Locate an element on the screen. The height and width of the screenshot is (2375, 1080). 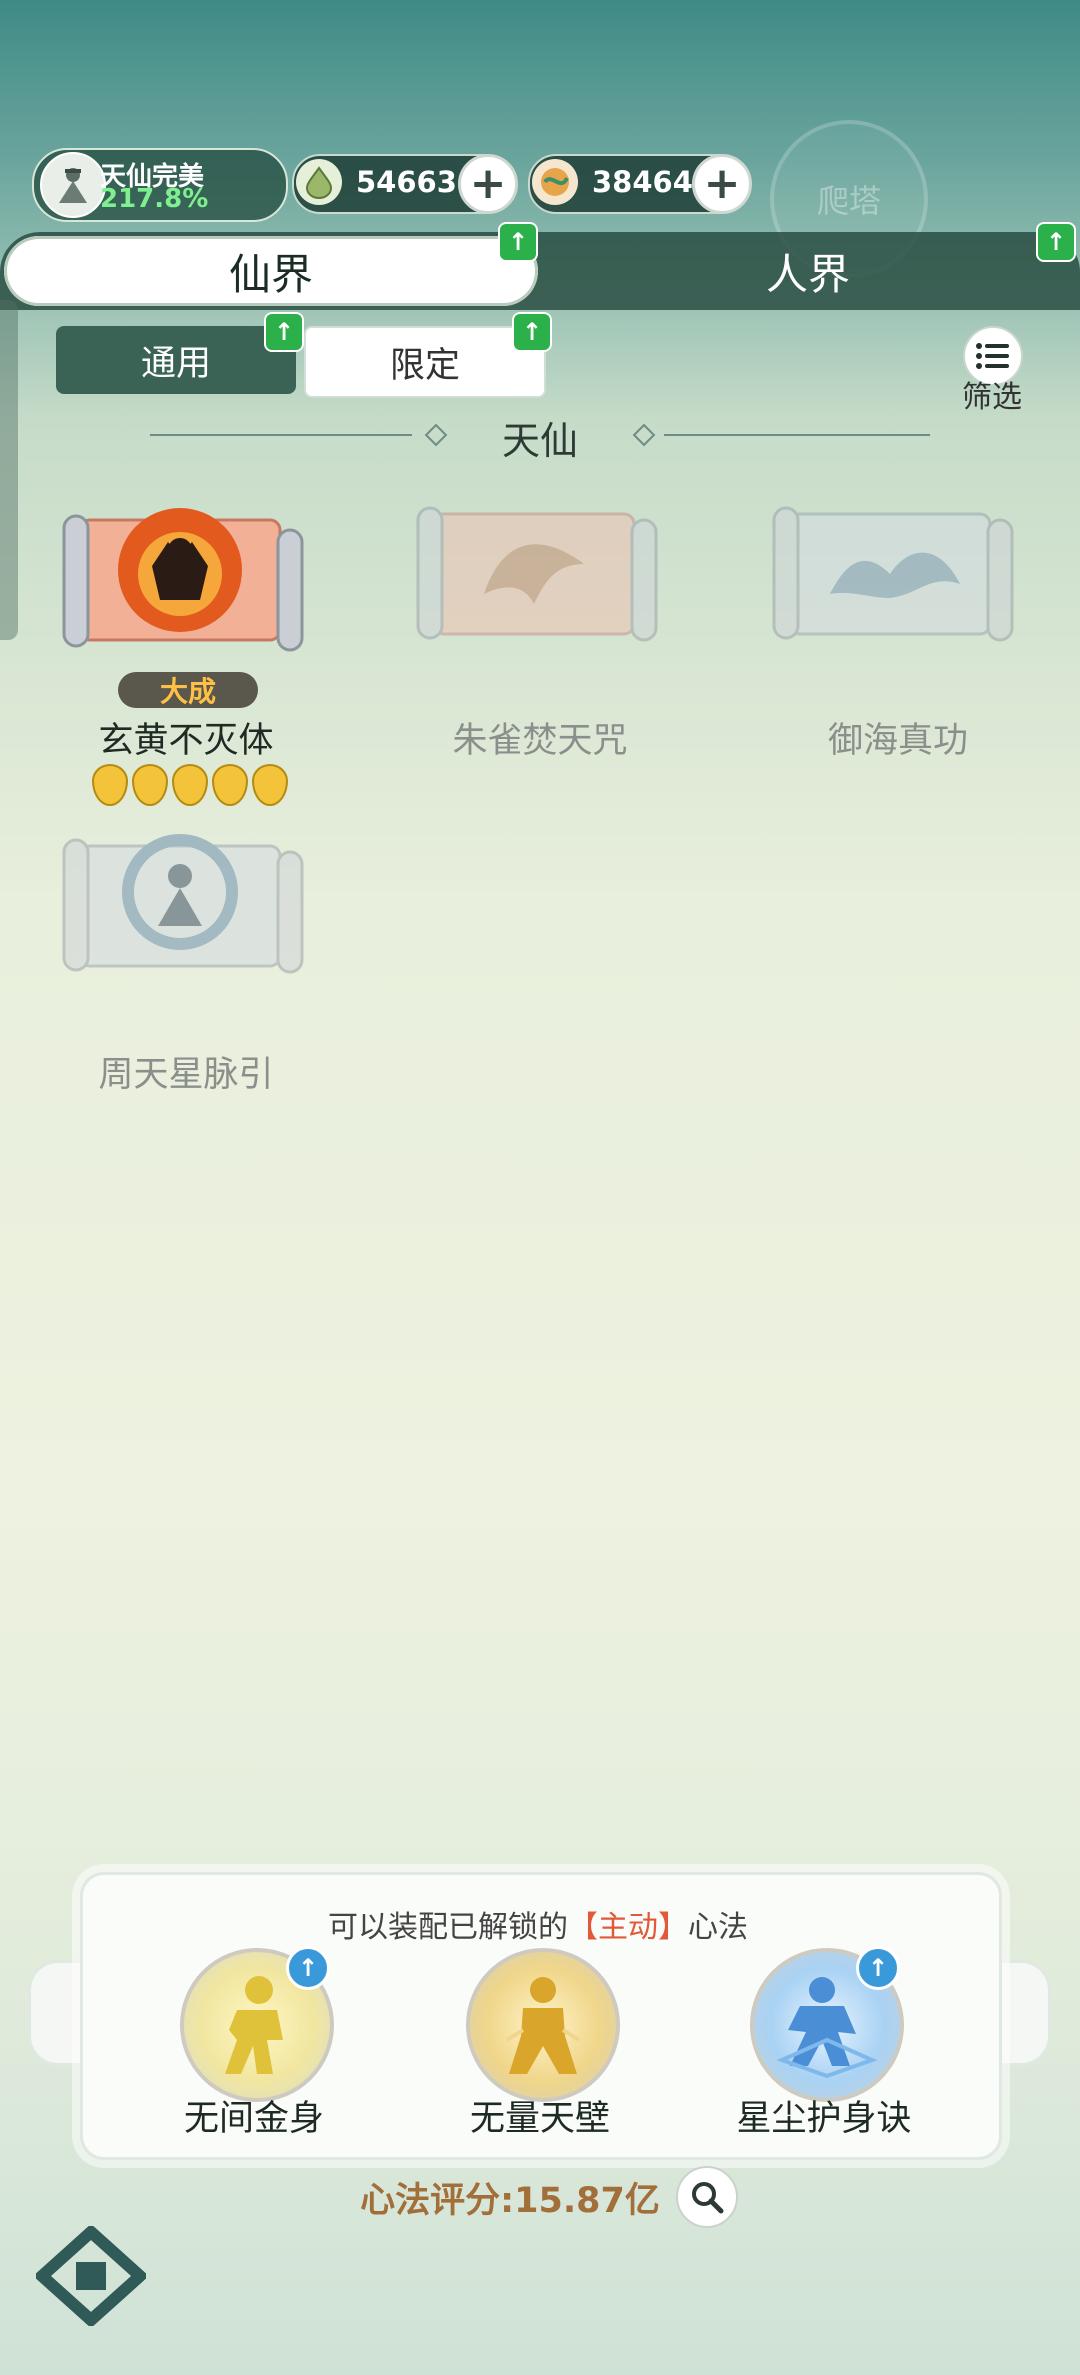
currency-jade-value: 54663 is located at coordinates (406, 182).